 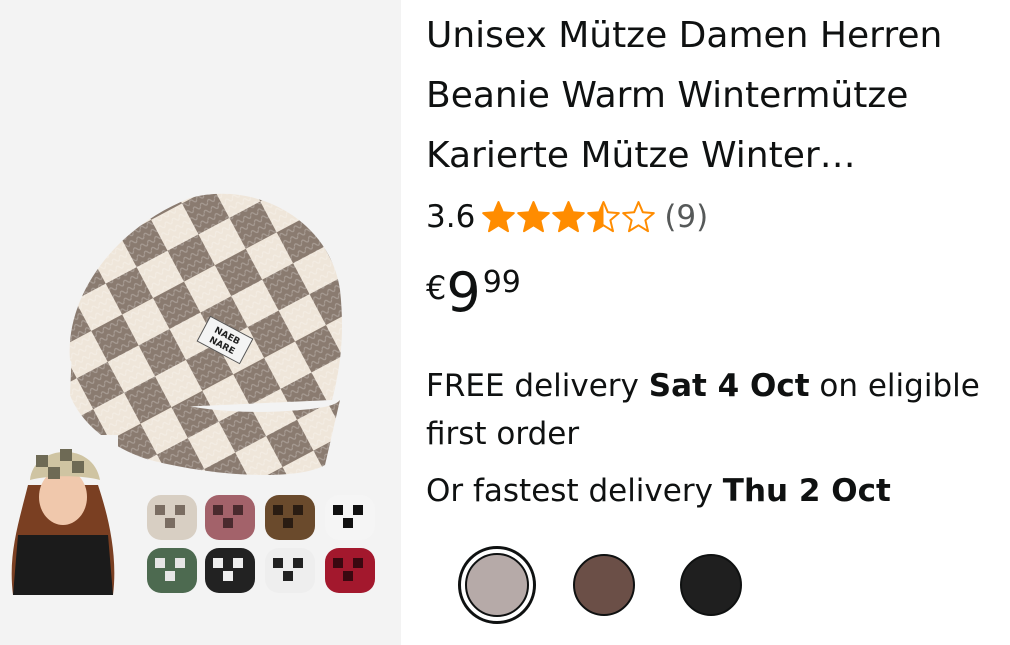 What do you see at coordinates (806, 491) in the screenshot?
I see `fastest-date: Thu 2 Oct` at bounding box center [806, 491].